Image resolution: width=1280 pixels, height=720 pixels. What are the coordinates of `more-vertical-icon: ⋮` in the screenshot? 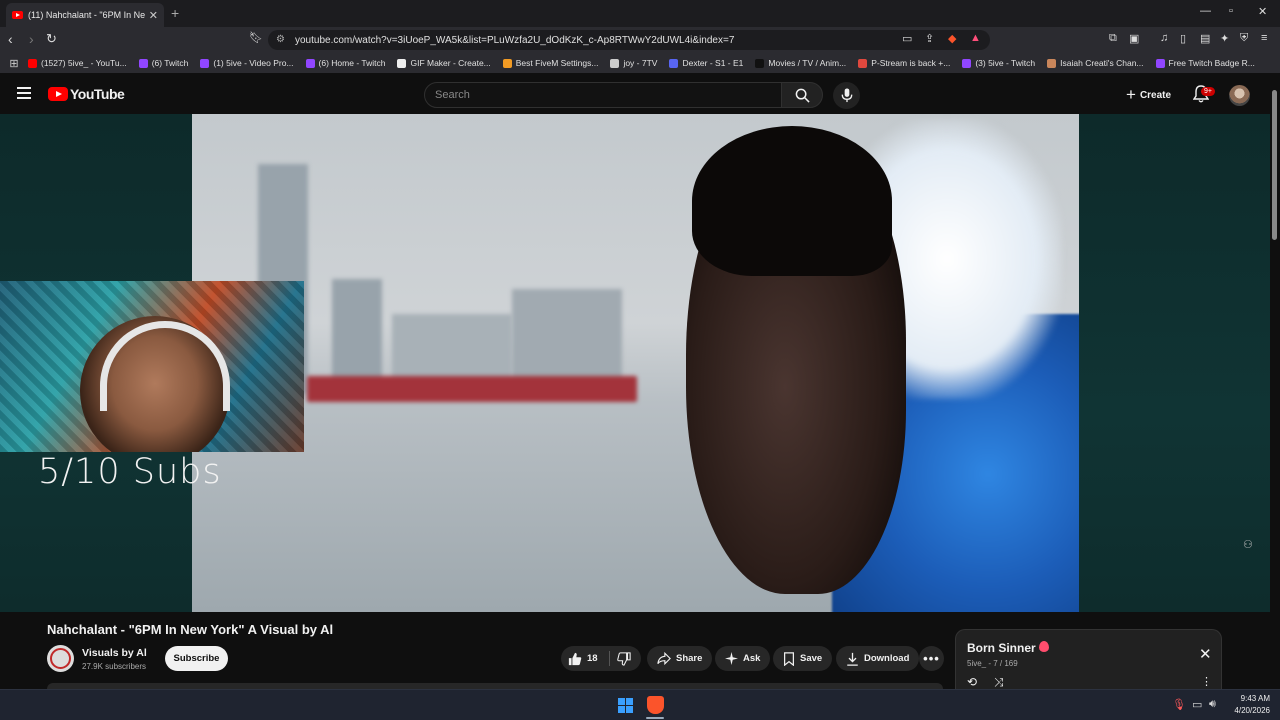 It's located at (1206, 681).